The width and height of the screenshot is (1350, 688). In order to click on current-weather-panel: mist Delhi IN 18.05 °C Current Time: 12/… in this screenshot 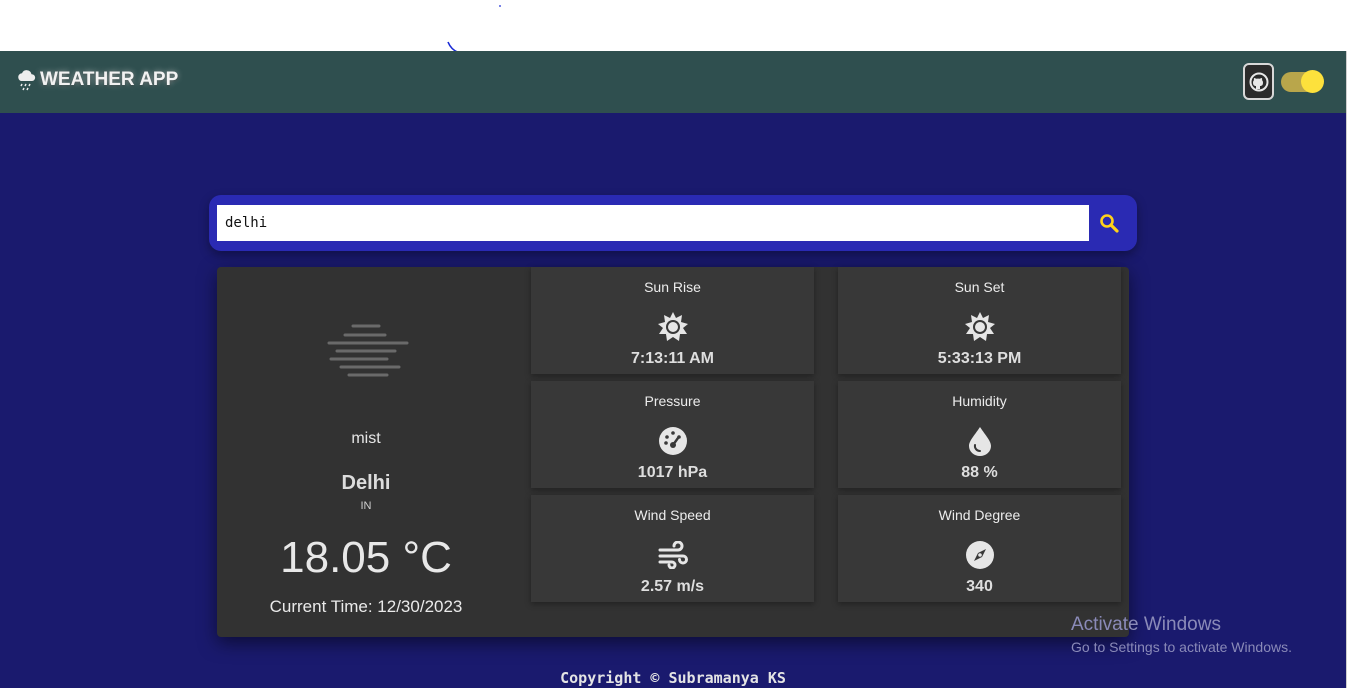, I will do `click(367, 452)`.